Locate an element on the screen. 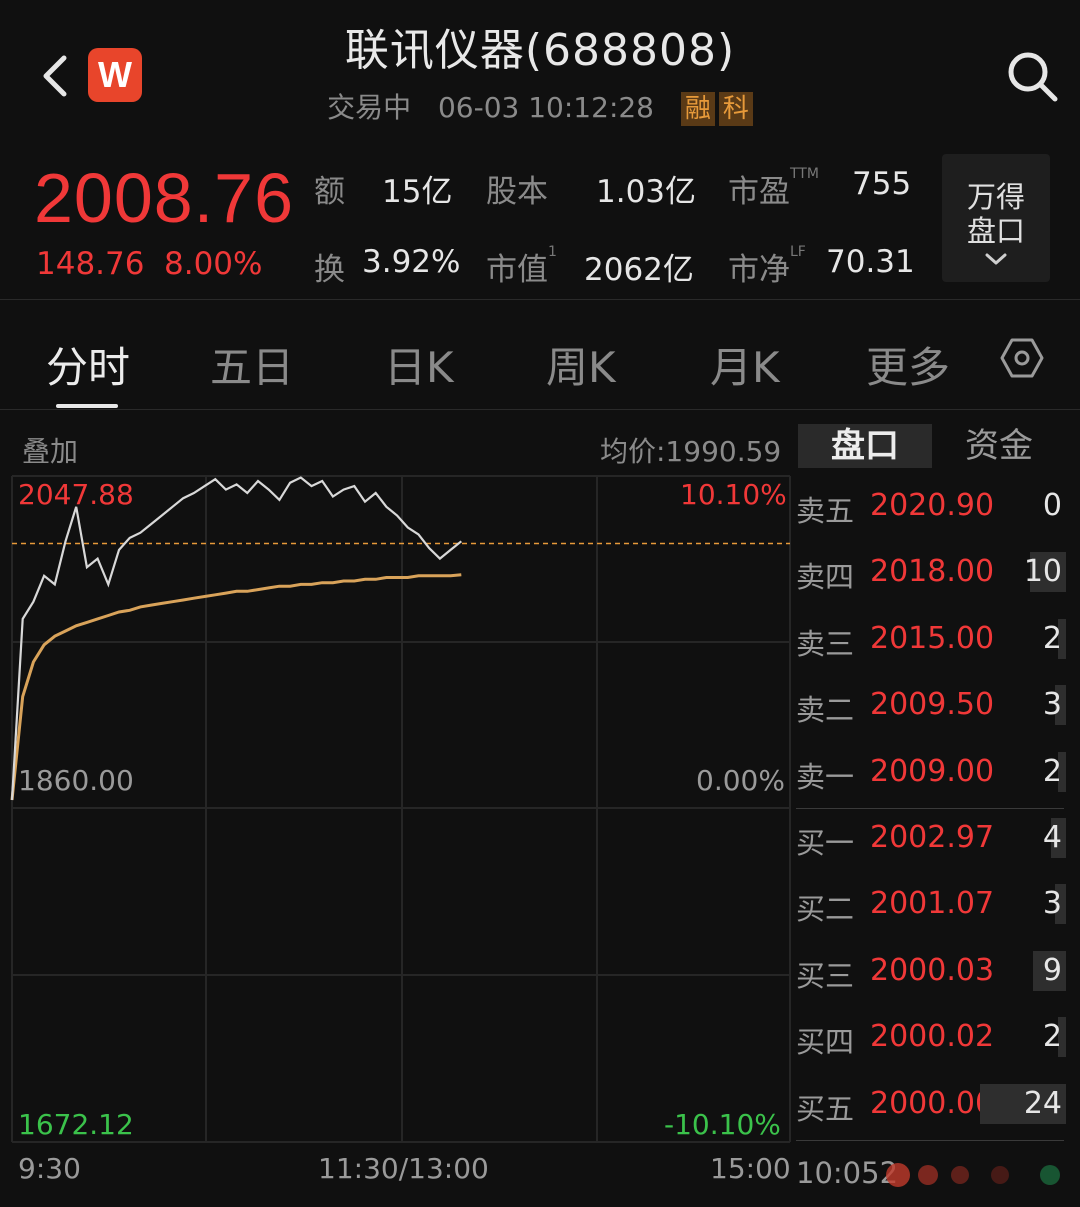  orderbook-price: 2015.00 is located at coordinates (932, 638).